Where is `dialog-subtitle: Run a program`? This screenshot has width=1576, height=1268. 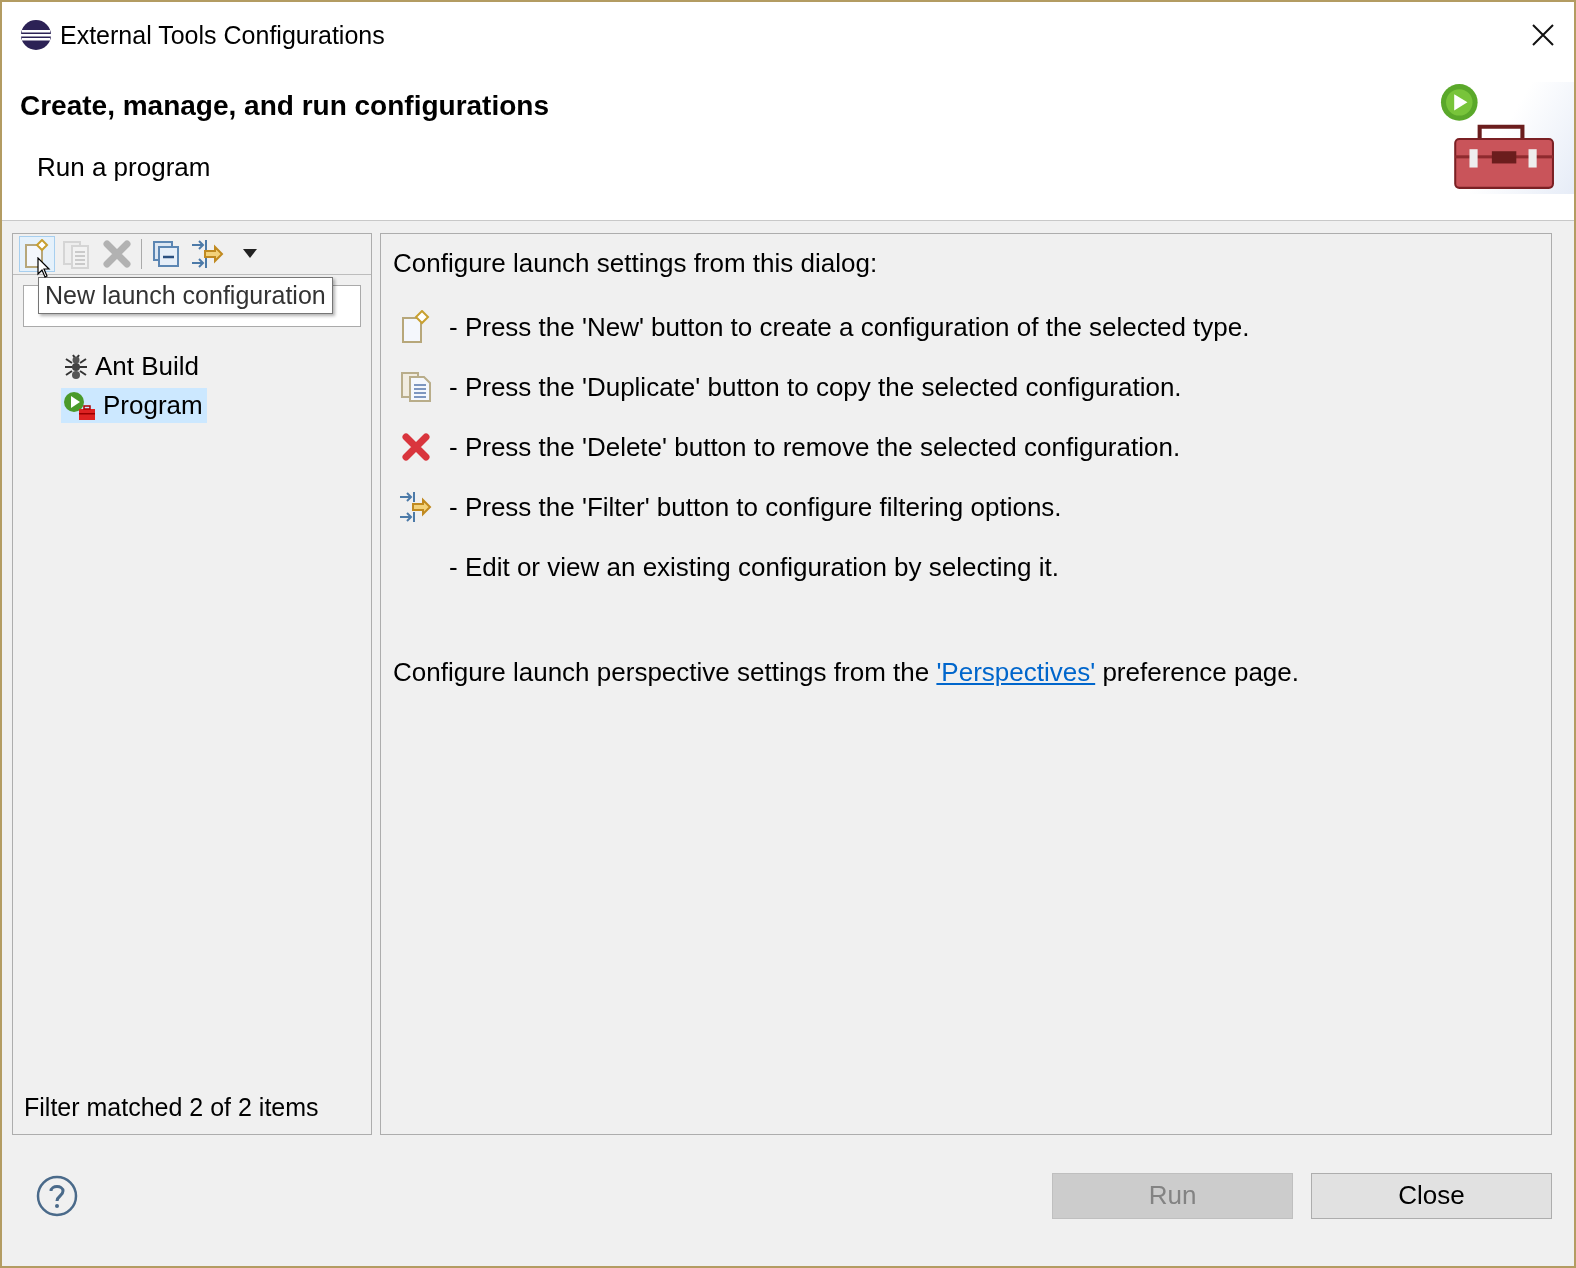 dialog-subtitle: Run a program is located at coordinates (124, 167).